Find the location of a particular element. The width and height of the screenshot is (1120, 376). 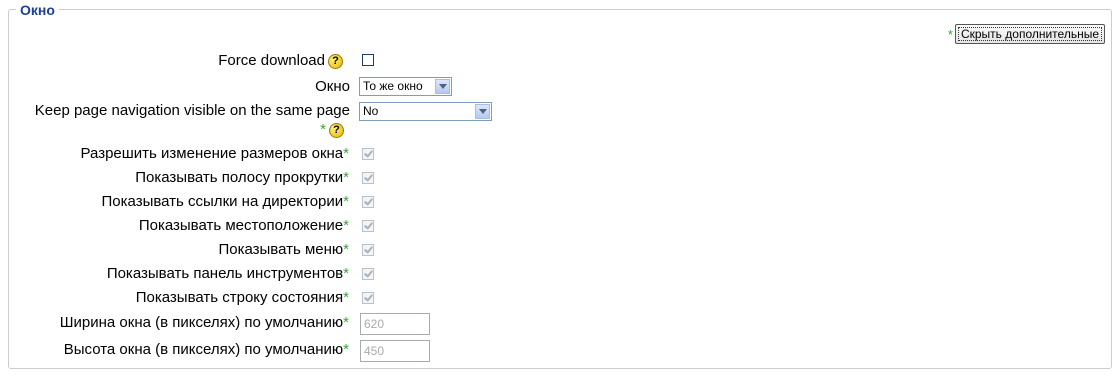

height-label: Высота окна (в пикселях) по умолчанию is located at coordinates (203, 349).